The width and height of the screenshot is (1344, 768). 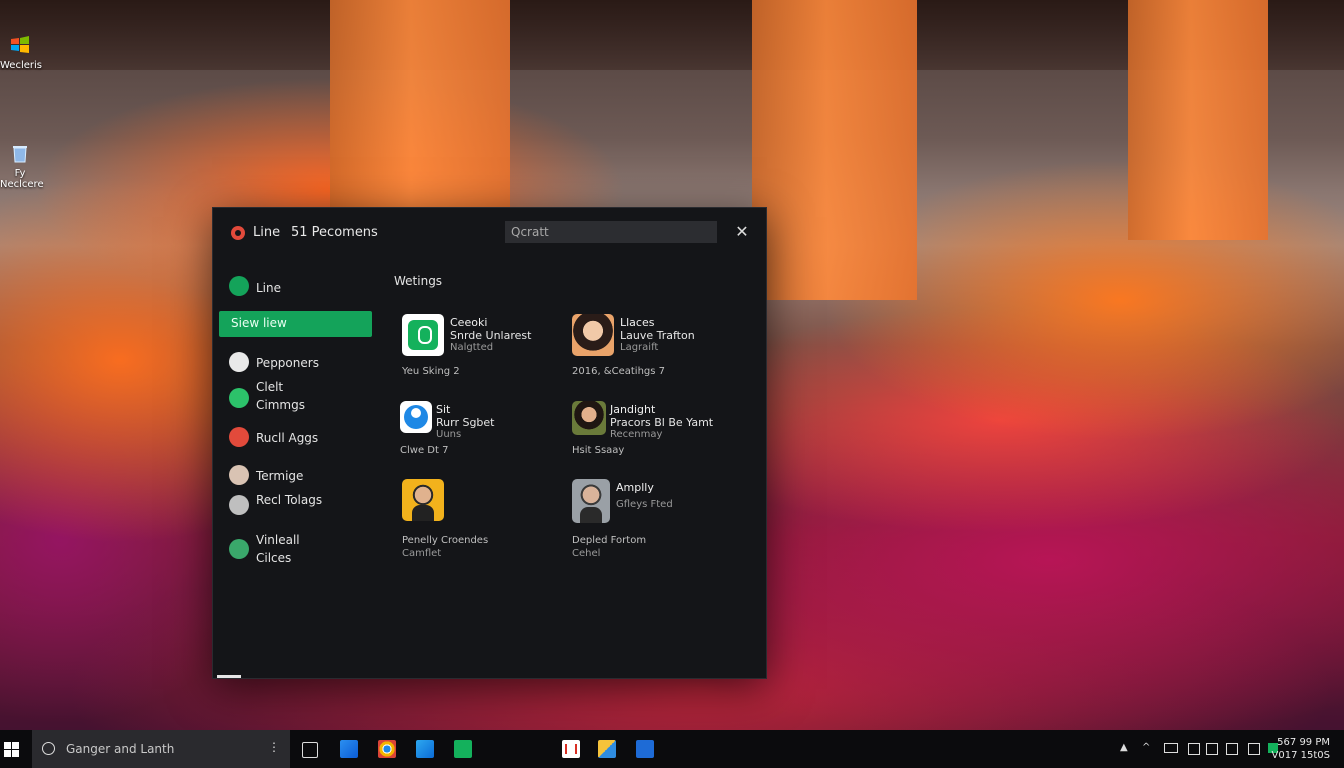 I want to click on card-meta: Uuns, so click(x=449, y=434).